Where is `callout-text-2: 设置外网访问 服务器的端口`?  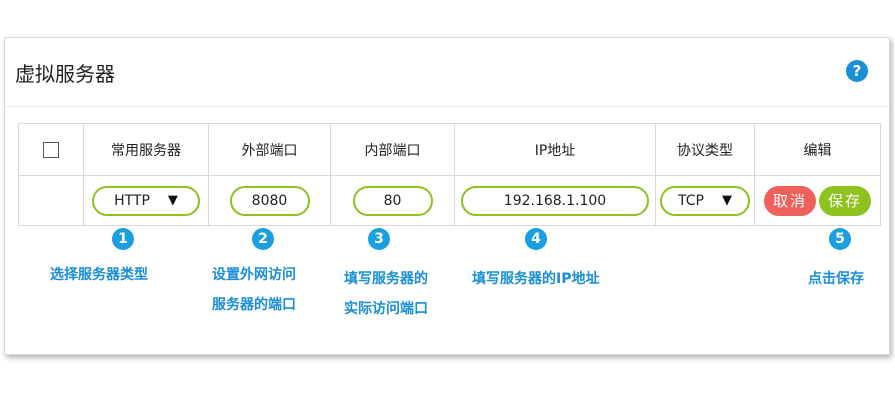 callout-text-2: 设置外网访问 服务器的端口 is located at coordinates (254, 290).